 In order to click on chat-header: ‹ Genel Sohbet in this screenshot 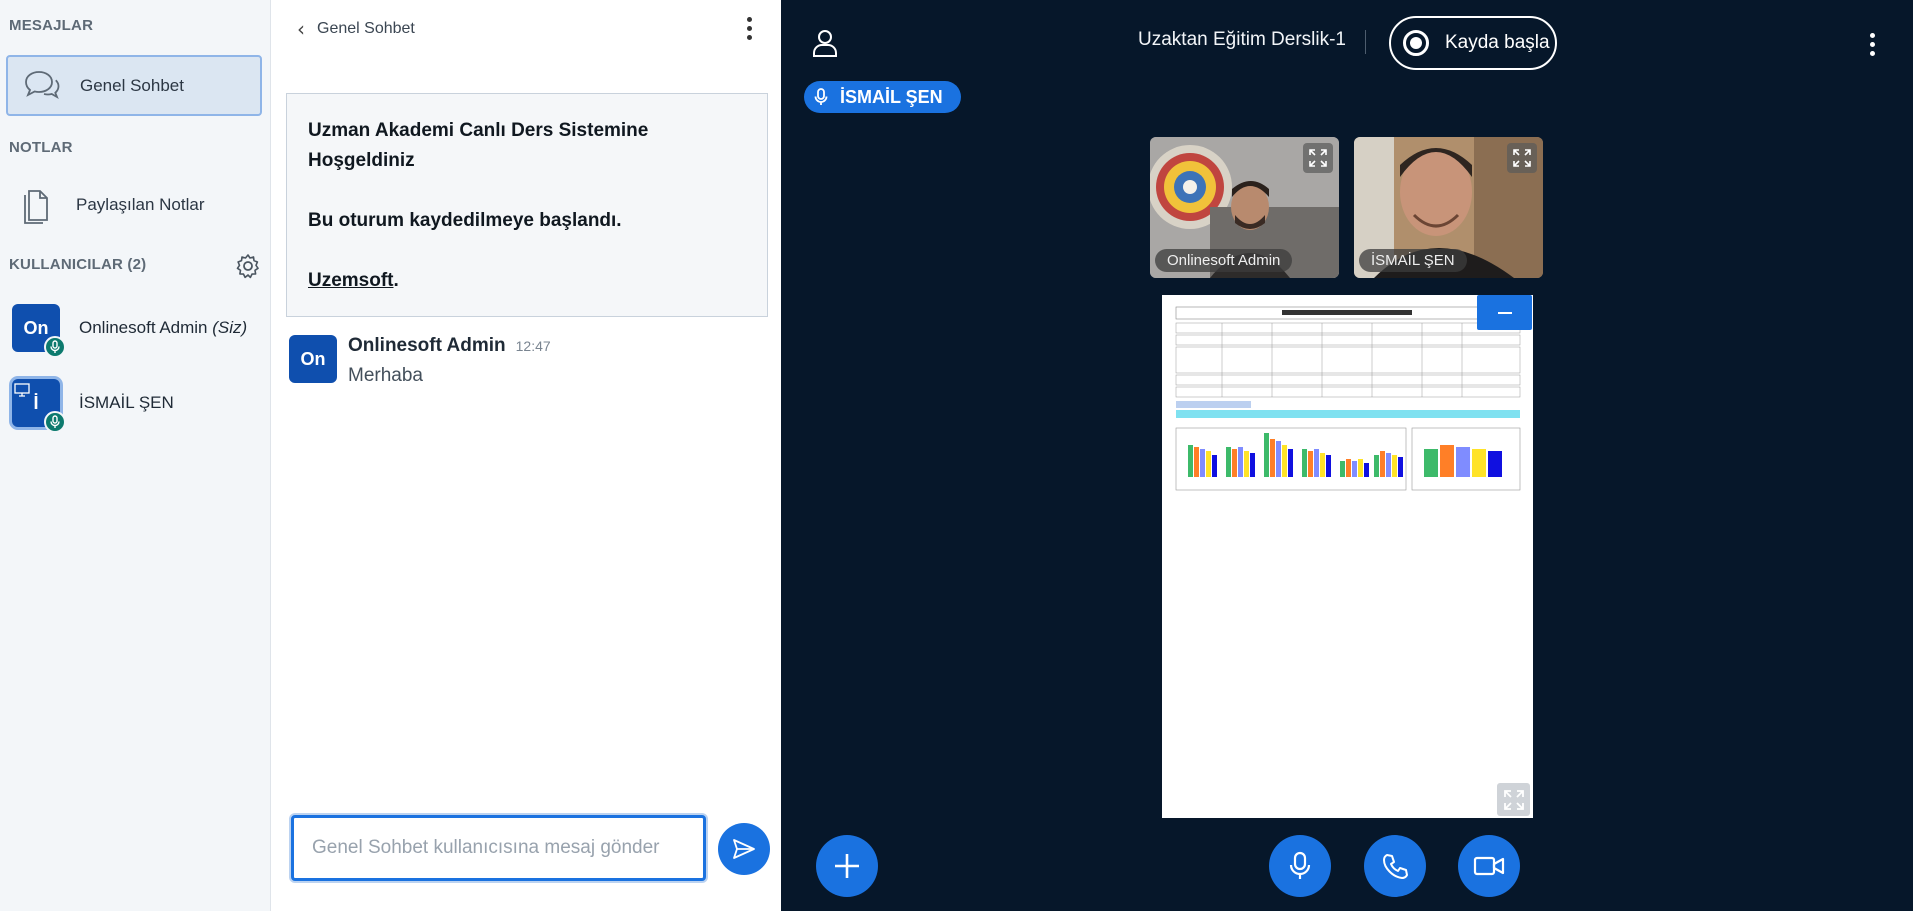, I will do `click(356, 29)`.